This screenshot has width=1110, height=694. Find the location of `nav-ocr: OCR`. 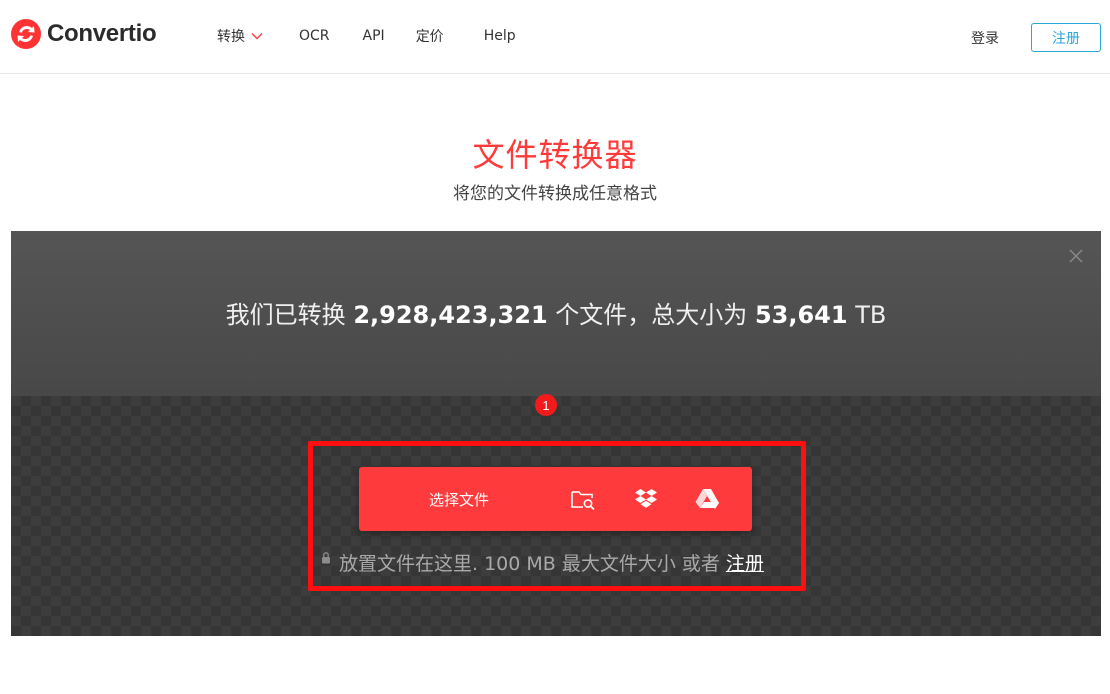

nav-ocr: OCR is located at coordinates (314, 36).